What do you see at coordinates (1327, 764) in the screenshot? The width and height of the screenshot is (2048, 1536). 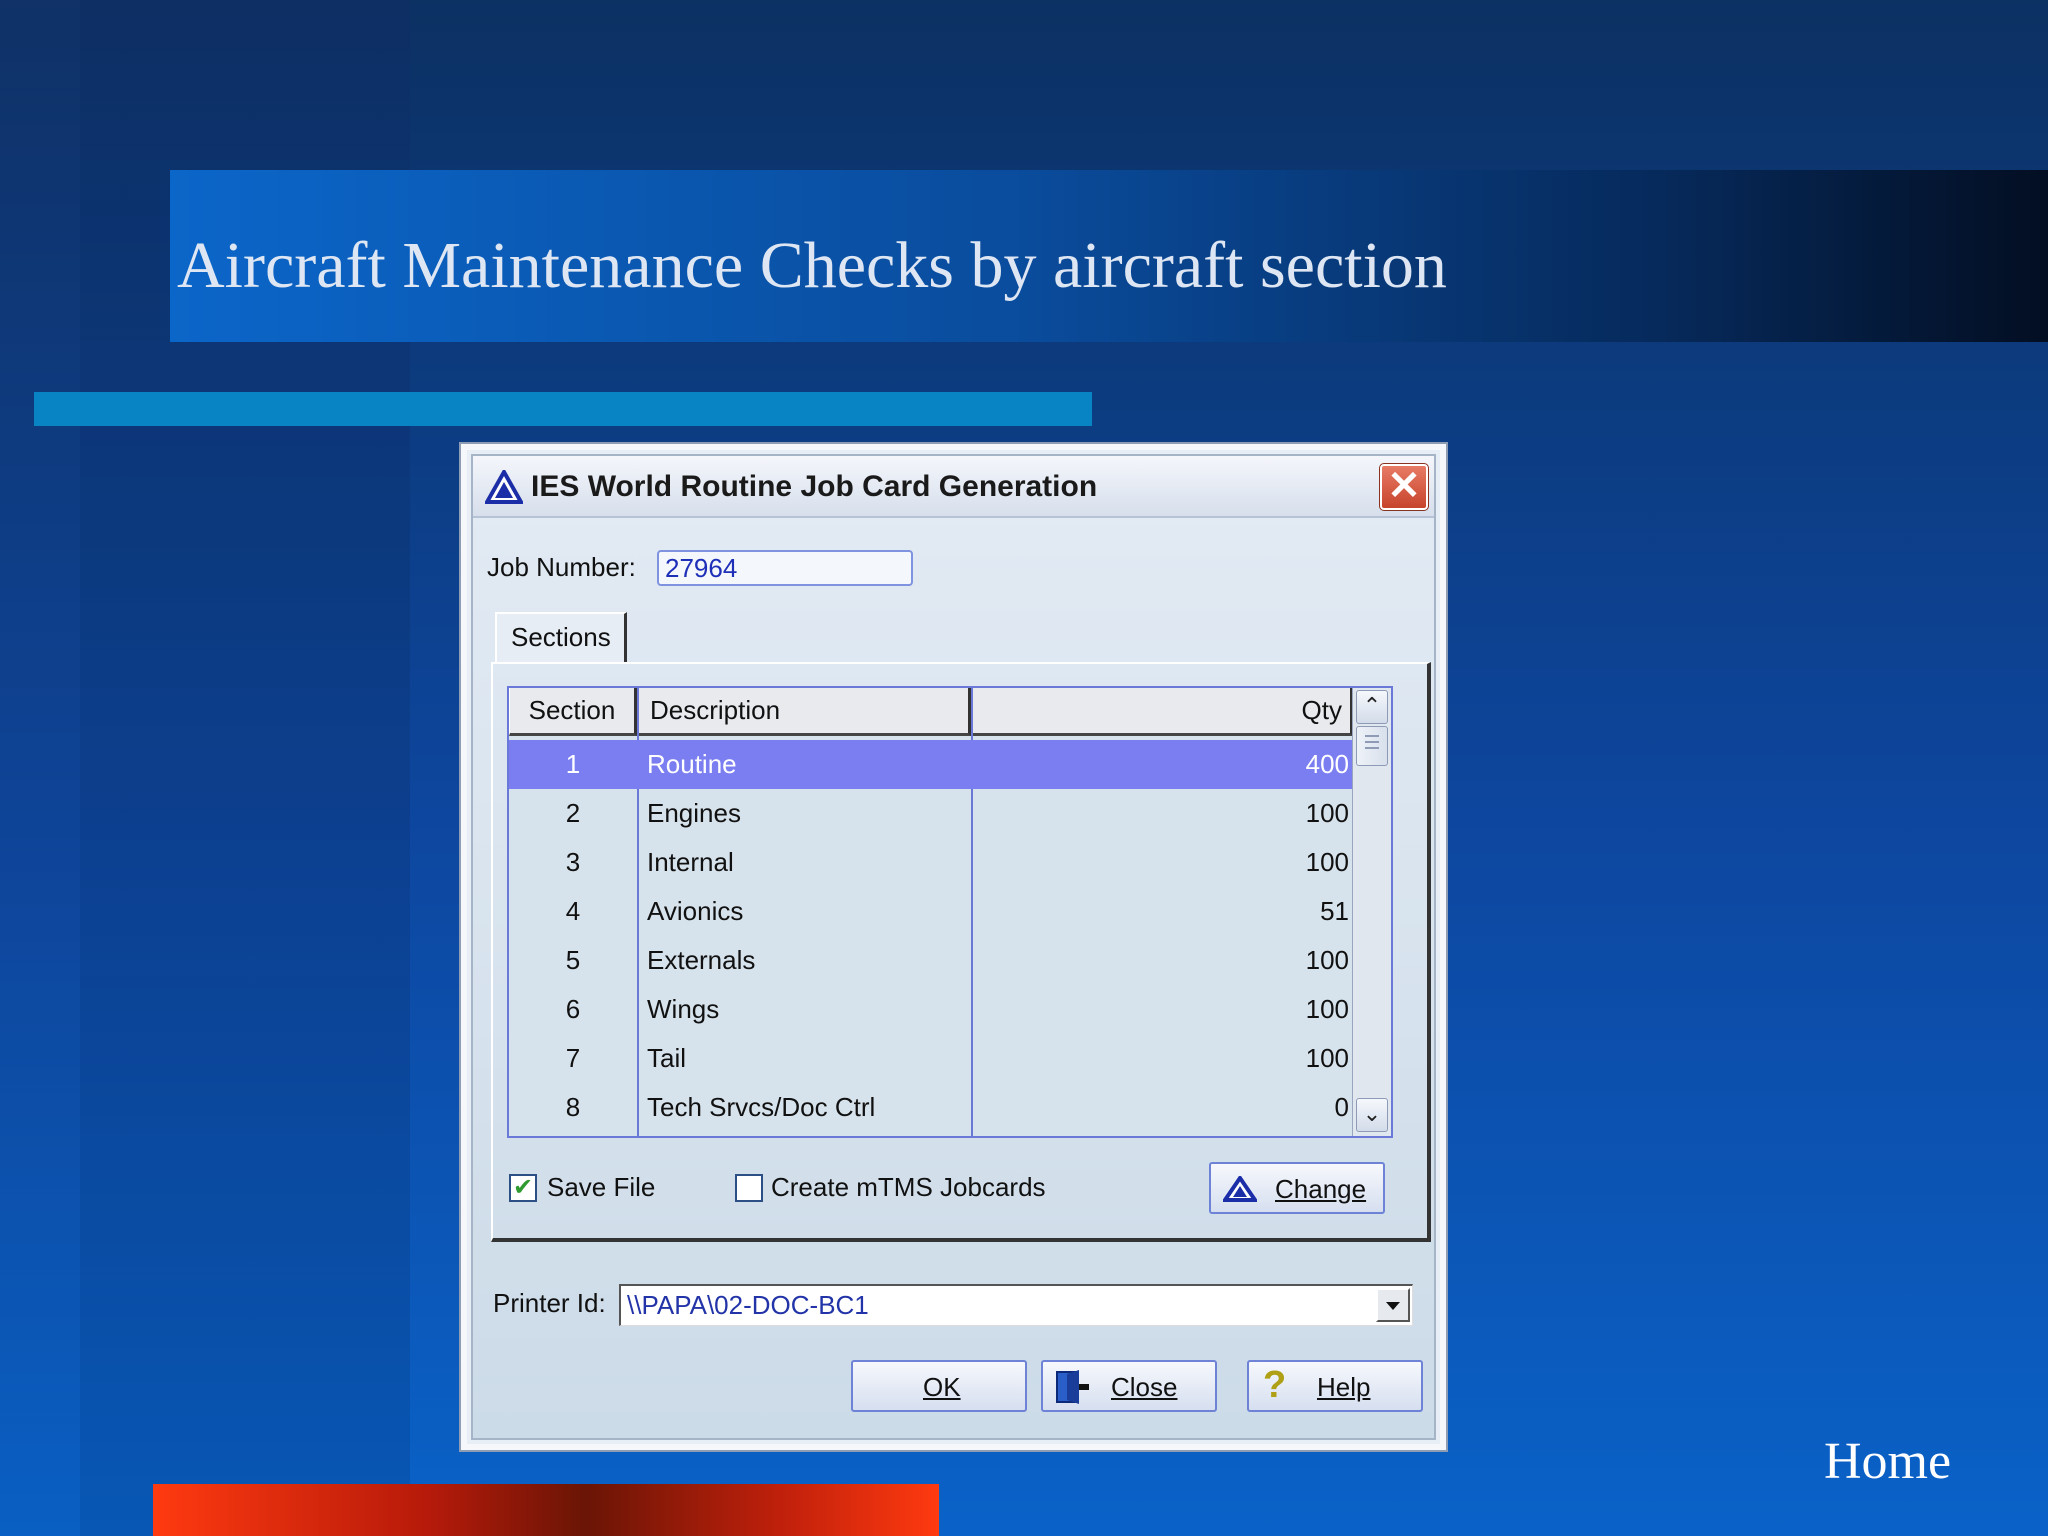 I see `cell-qty: 400` at bounding box center [1327, 764].